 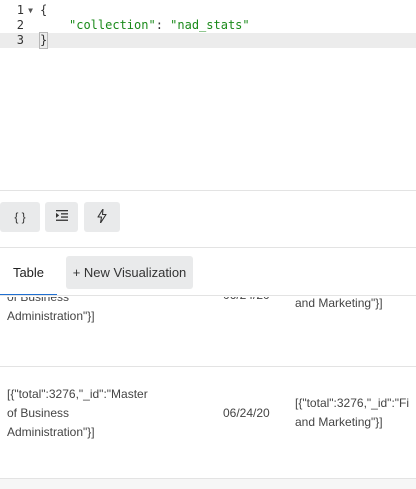 I want to click on braces-icon: { }, so click(x=20, y=217).